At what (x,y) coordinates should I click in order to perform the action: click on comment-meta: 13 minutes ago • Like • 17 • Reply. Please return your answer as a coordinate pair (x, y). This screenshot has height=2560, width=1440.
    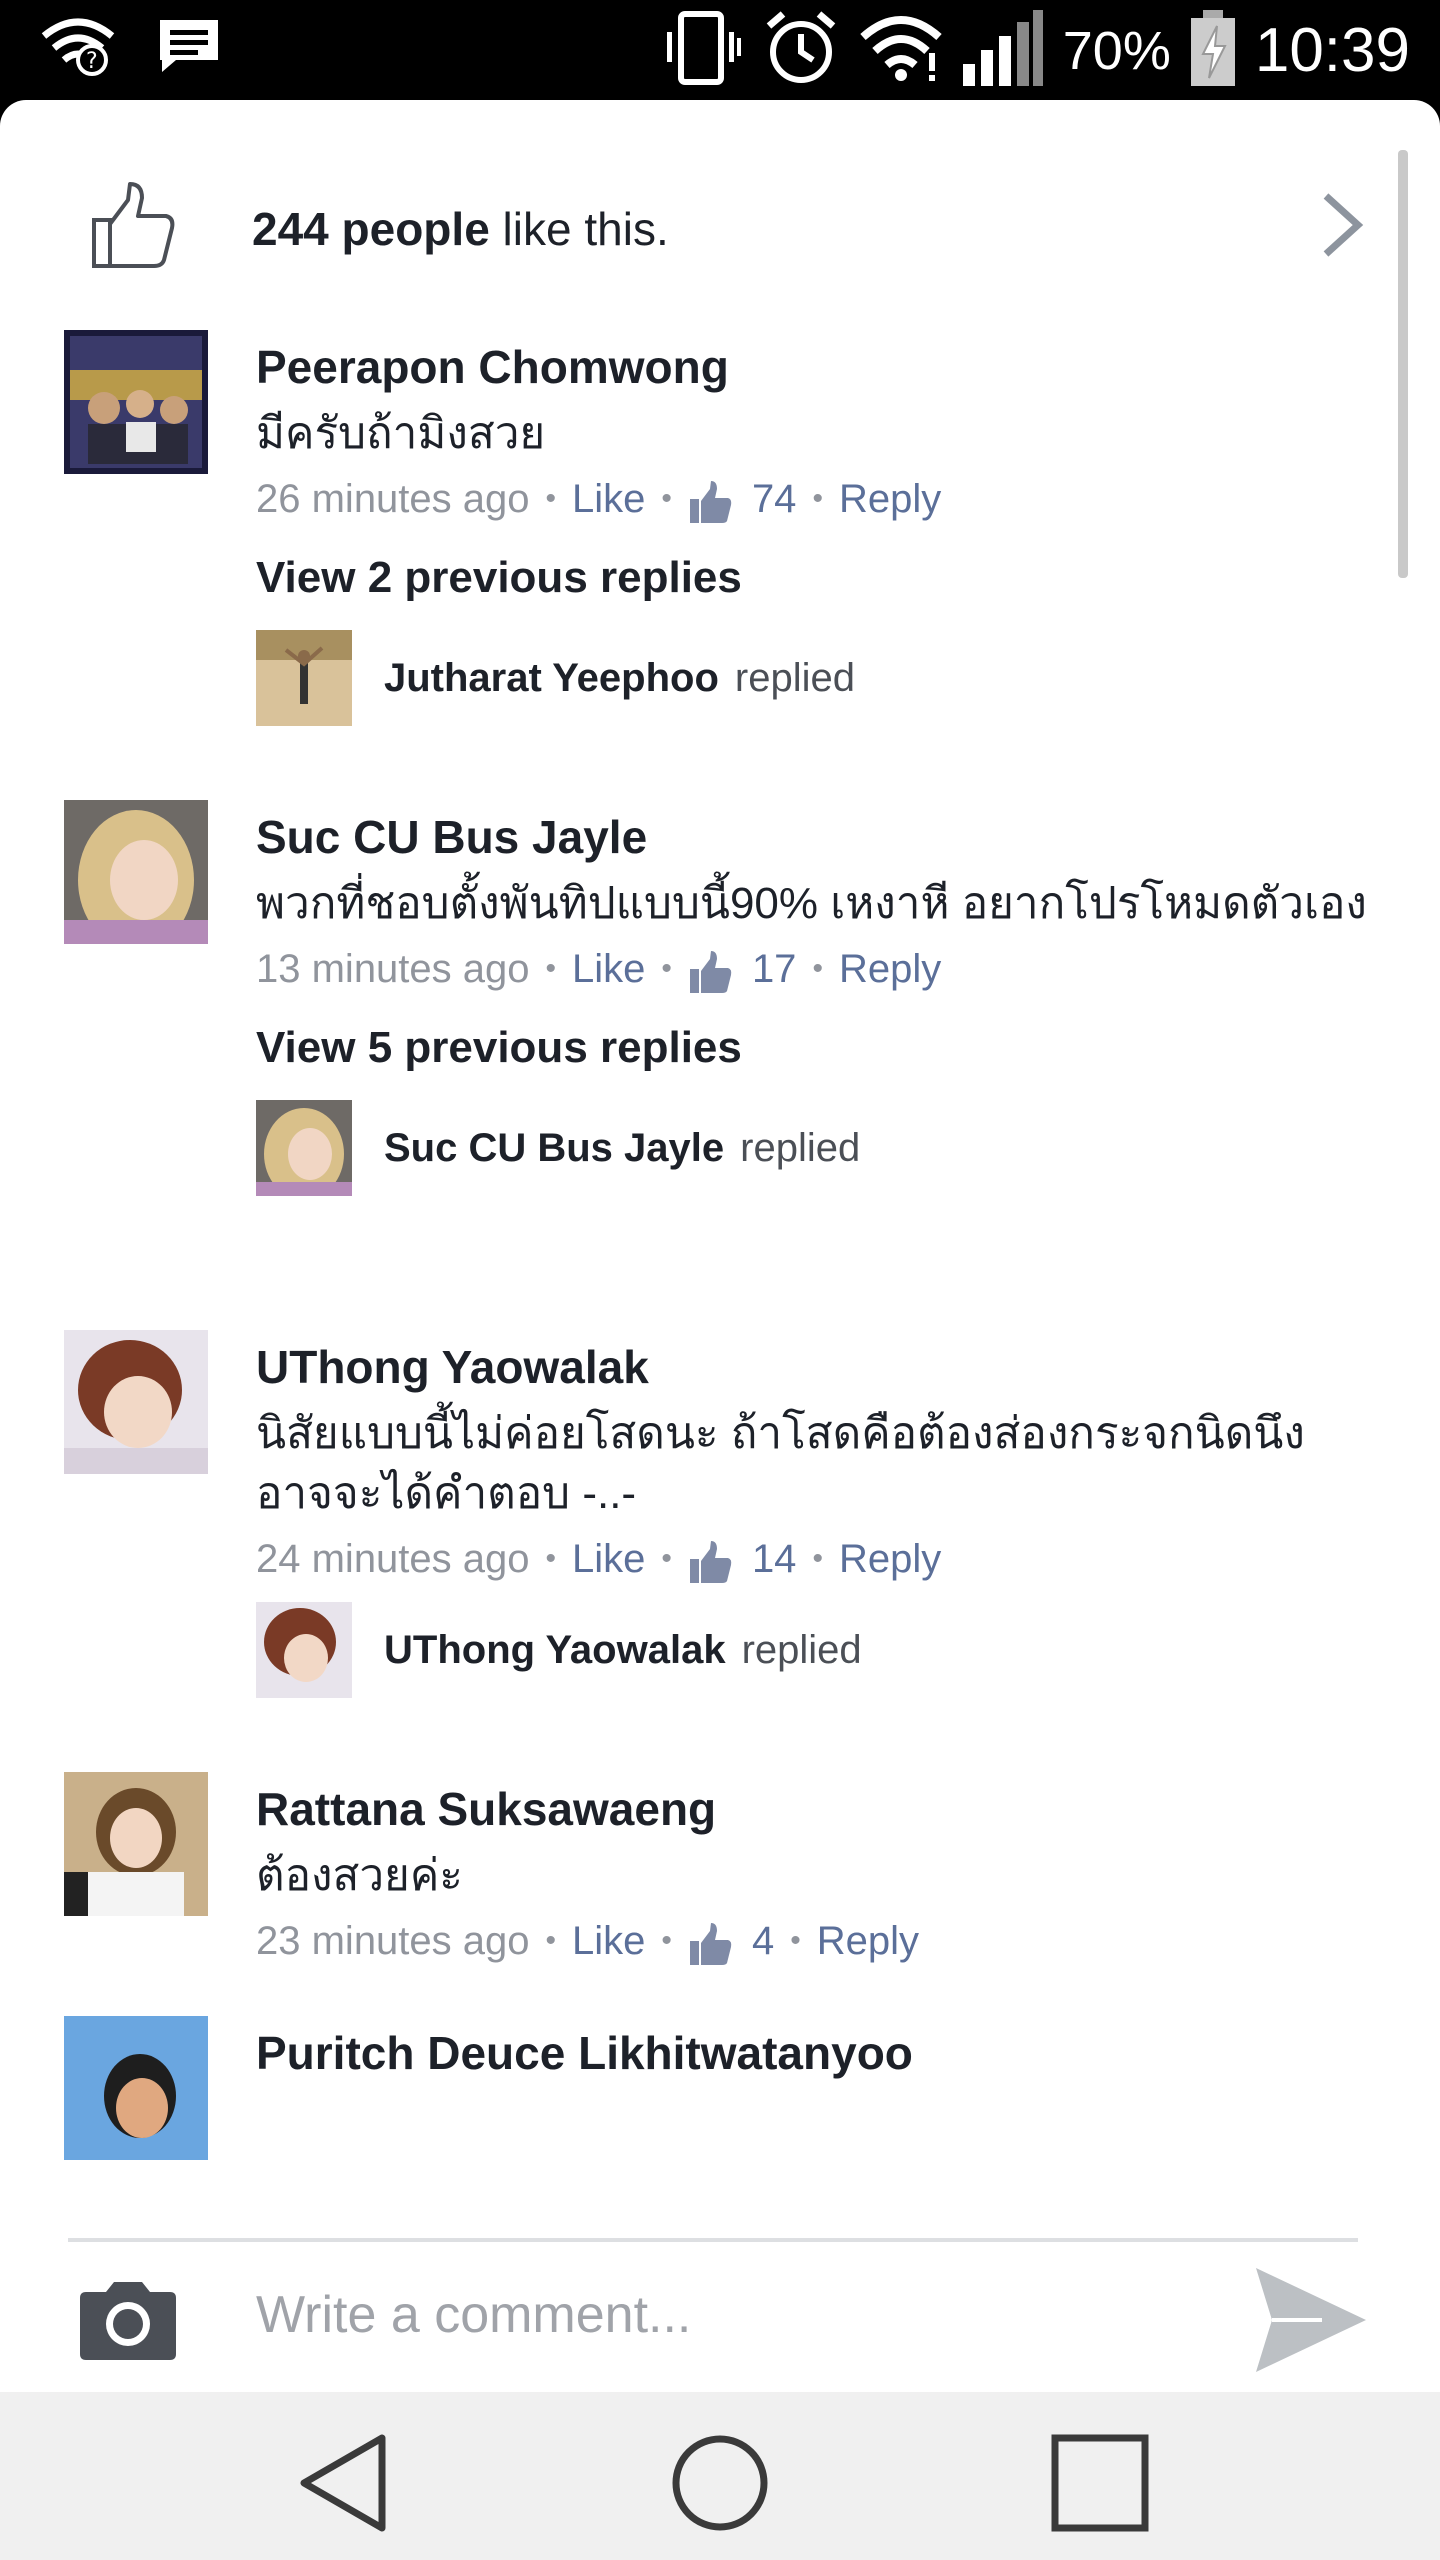
    Looking at the image, I should click on (813, 969).